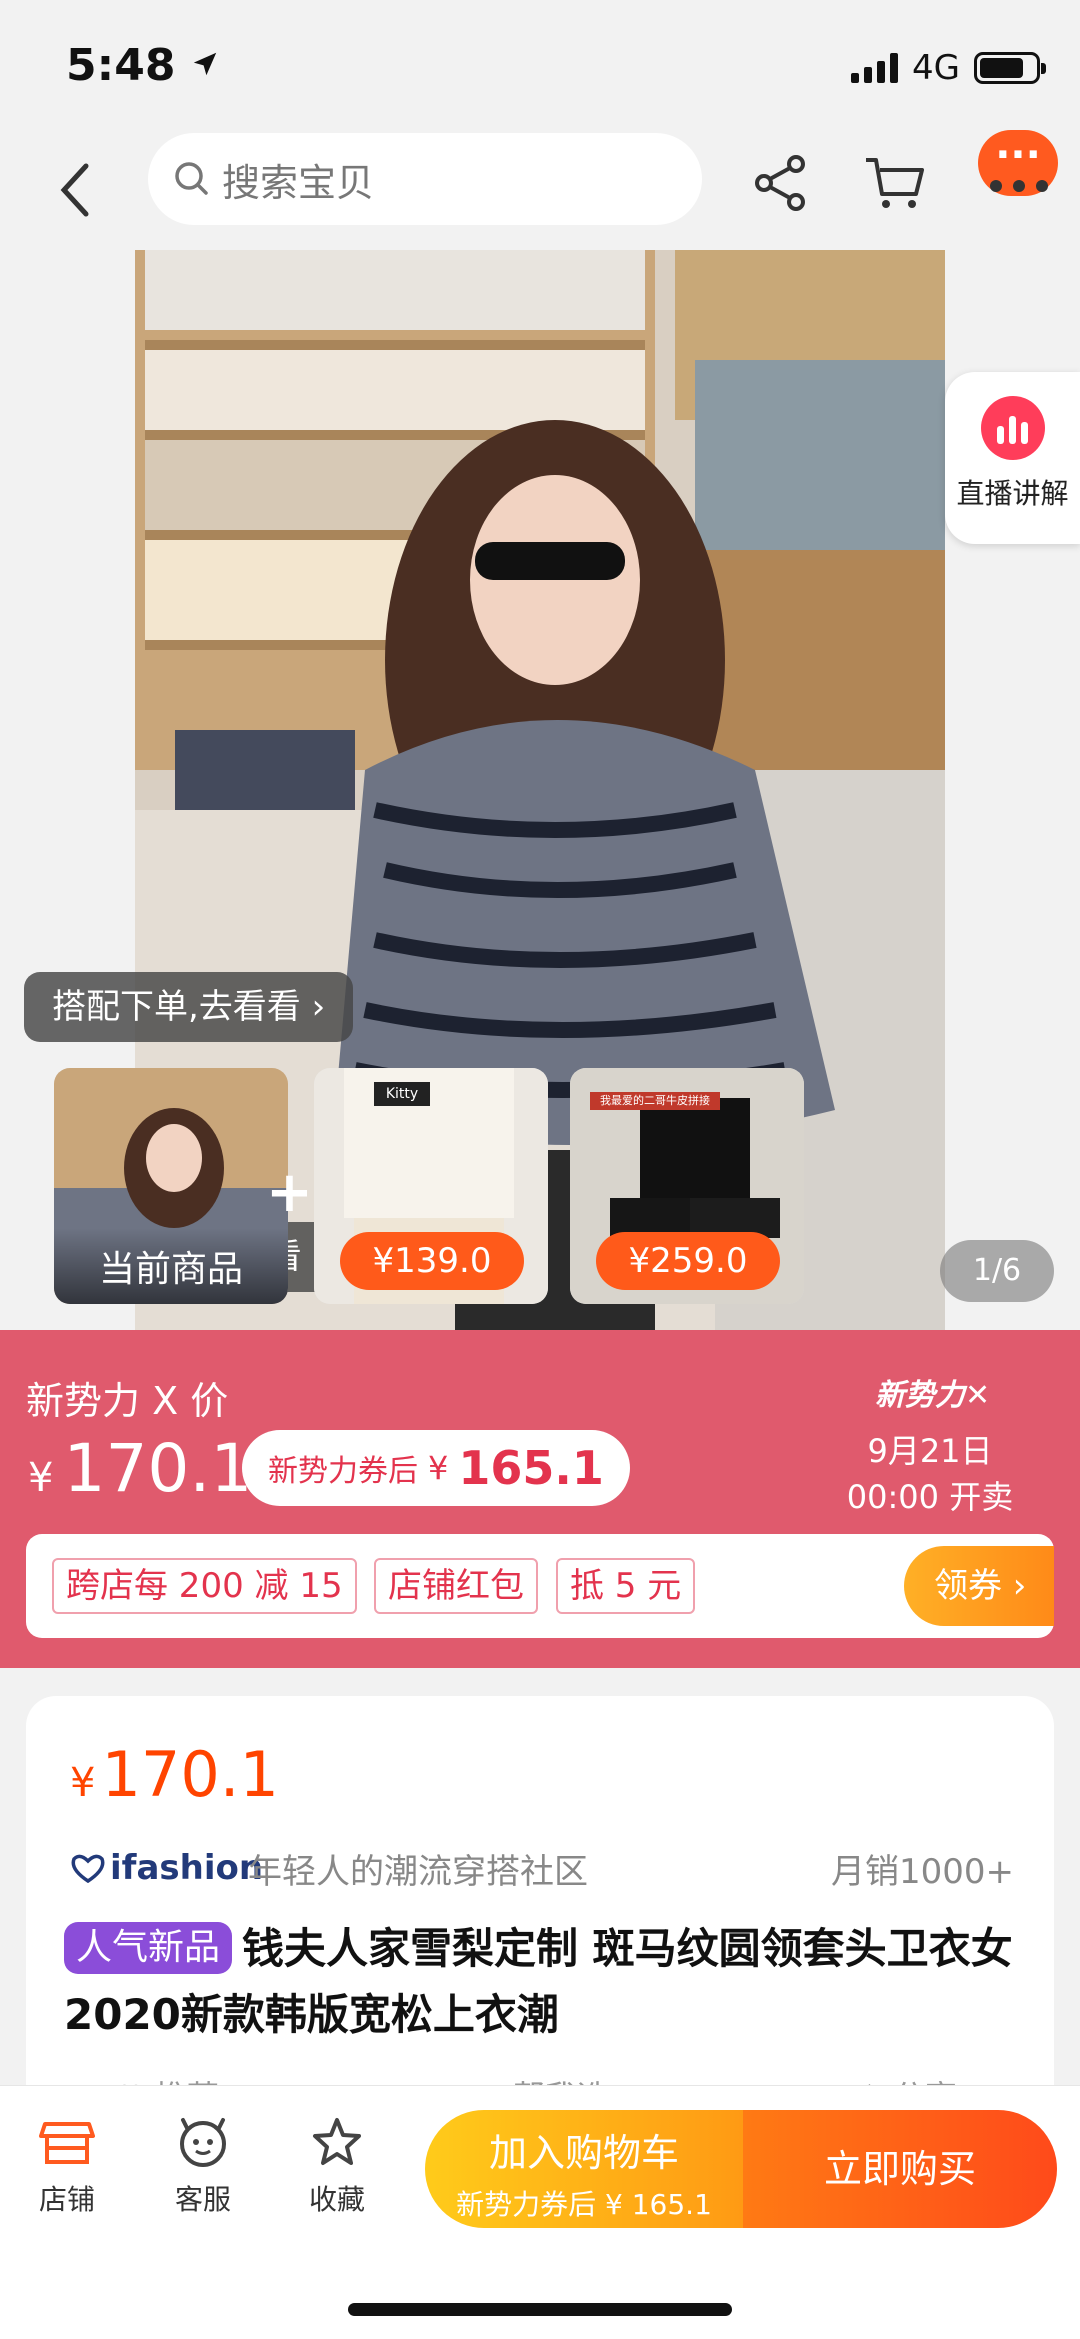 Image resolution: width=1080 pixels, height=2339 pixels. I want to click on customer-service-label: 客服, so click(202, 2199).